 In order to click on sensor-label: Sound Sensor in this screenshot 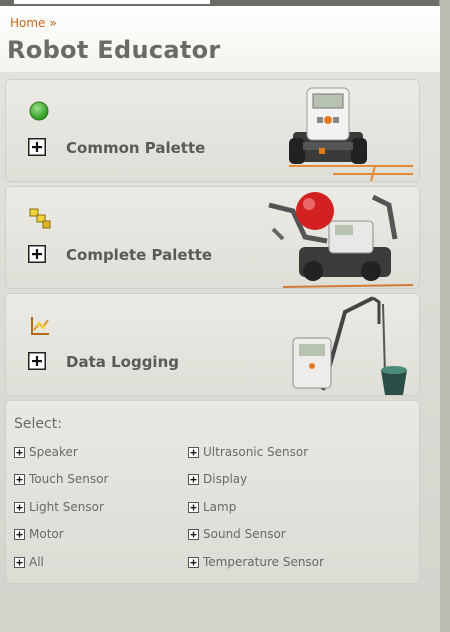, I will do `click(244, 534)`.